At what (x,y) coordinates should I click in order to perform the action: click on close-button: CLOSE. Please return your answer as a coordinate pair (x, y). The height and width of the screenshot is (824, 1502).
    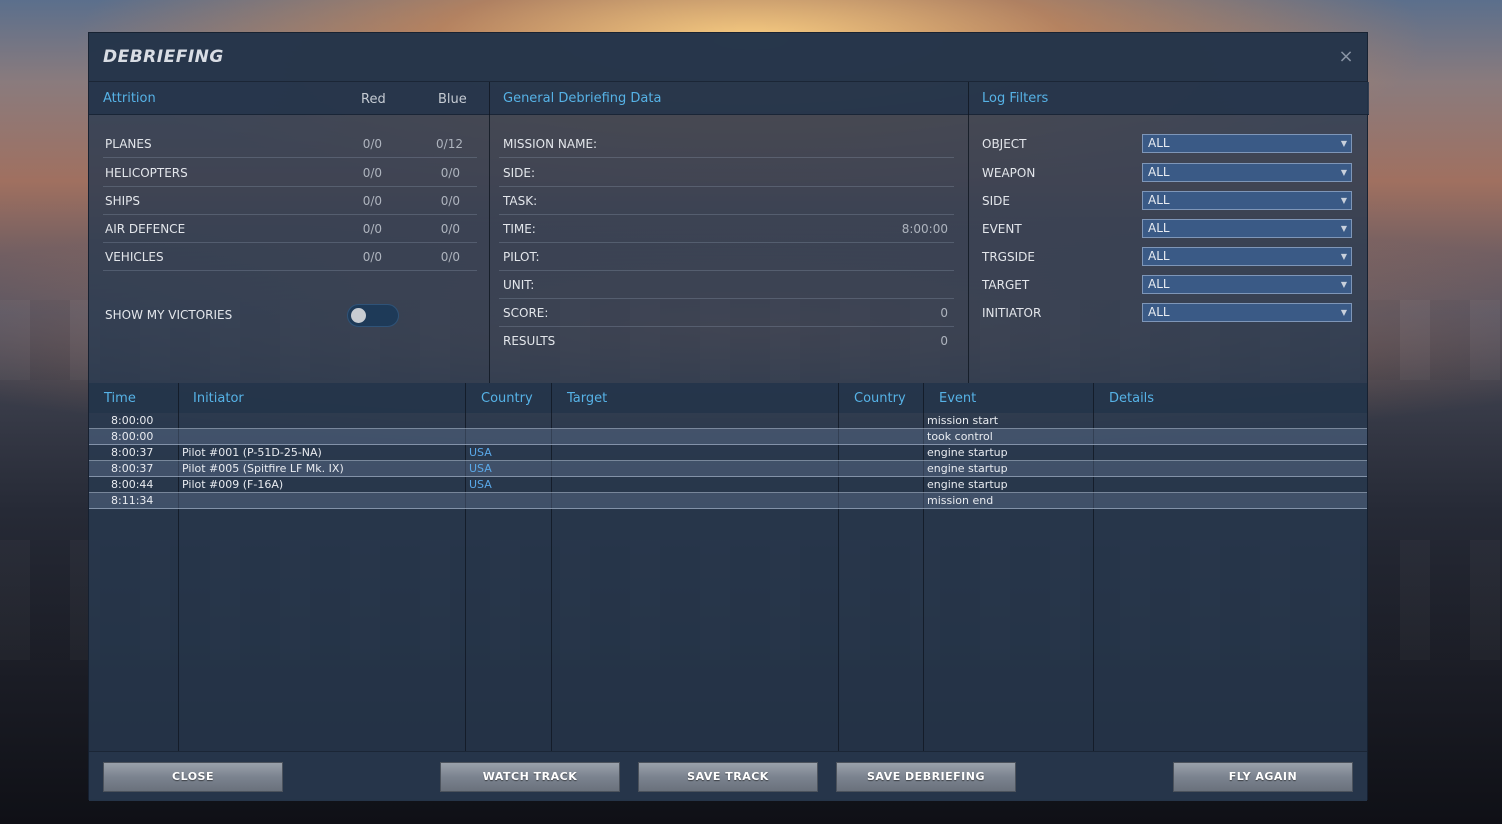
    Looking at the image, I should click on (193, 777).